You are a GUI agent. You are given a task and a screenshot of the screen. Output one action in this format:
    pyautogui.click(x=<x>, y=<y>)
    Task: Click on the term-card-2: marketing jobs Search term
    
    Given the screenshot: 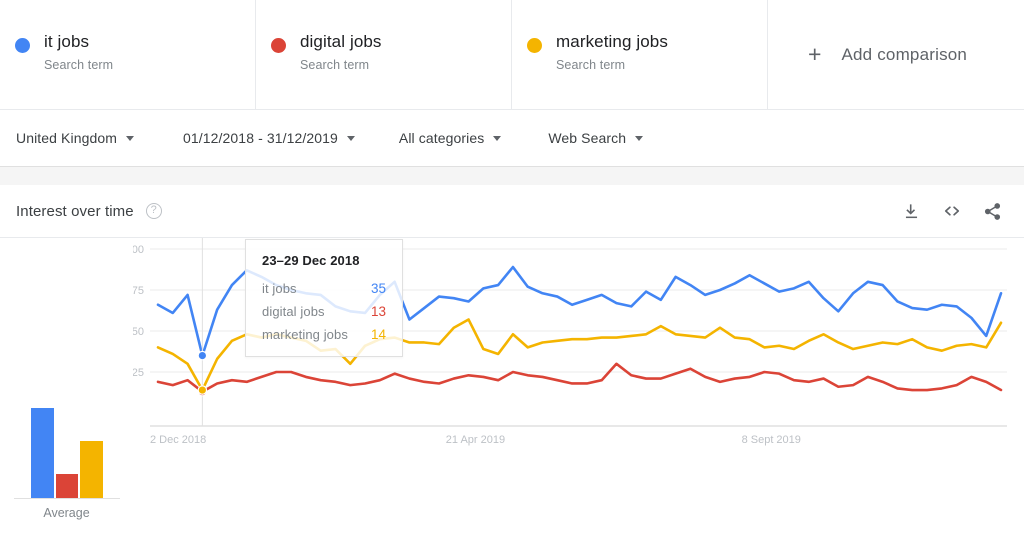 What is the action you would take?
    pyautogui.click(x=640, y=54)
    